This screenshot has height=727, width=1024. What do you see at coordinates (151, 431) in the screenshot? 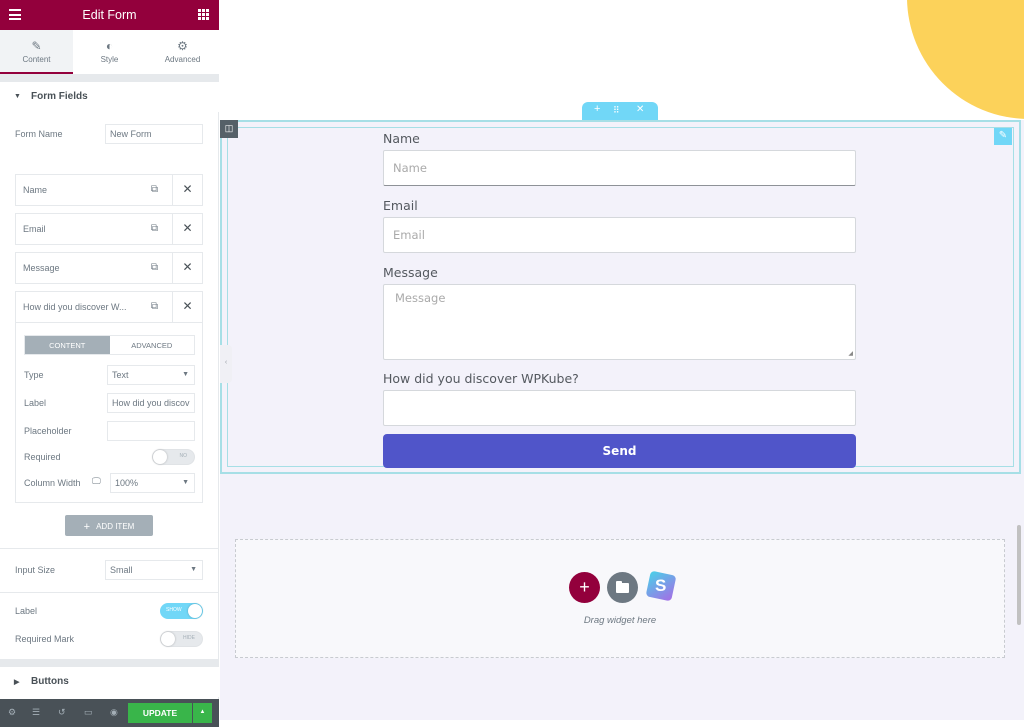
I see `placeholder-input` at bounding box center [151, 431].